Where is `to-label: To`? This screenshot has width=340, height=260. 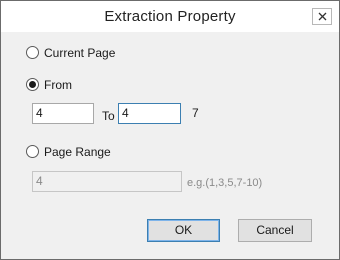 to-label: To is located at coordinates (108, 116).